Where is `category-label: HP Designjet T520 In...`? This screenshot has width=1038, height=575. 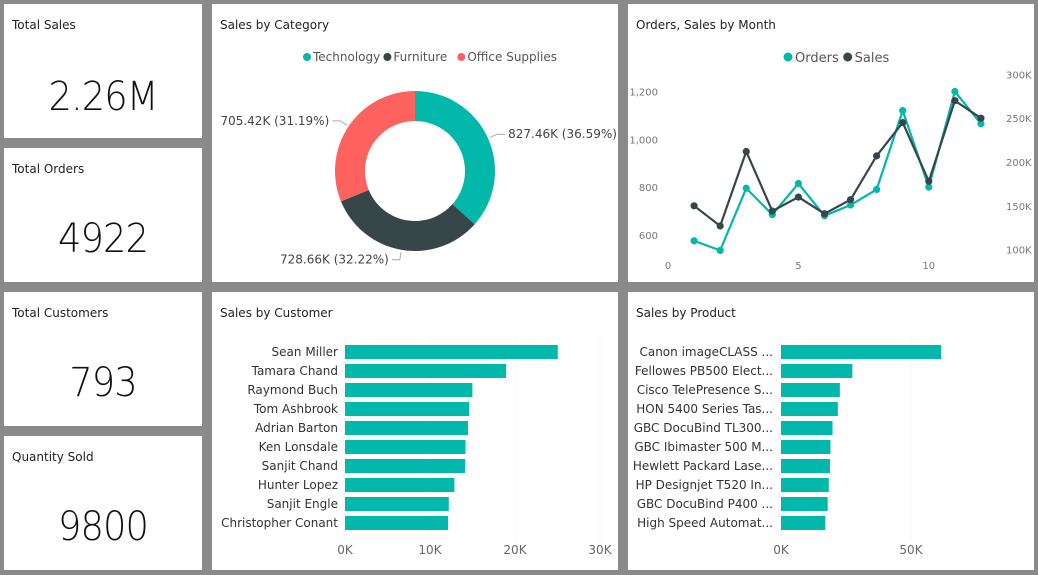 category-label: HP Designjet T520 In... is located at coordinates (704, 485).